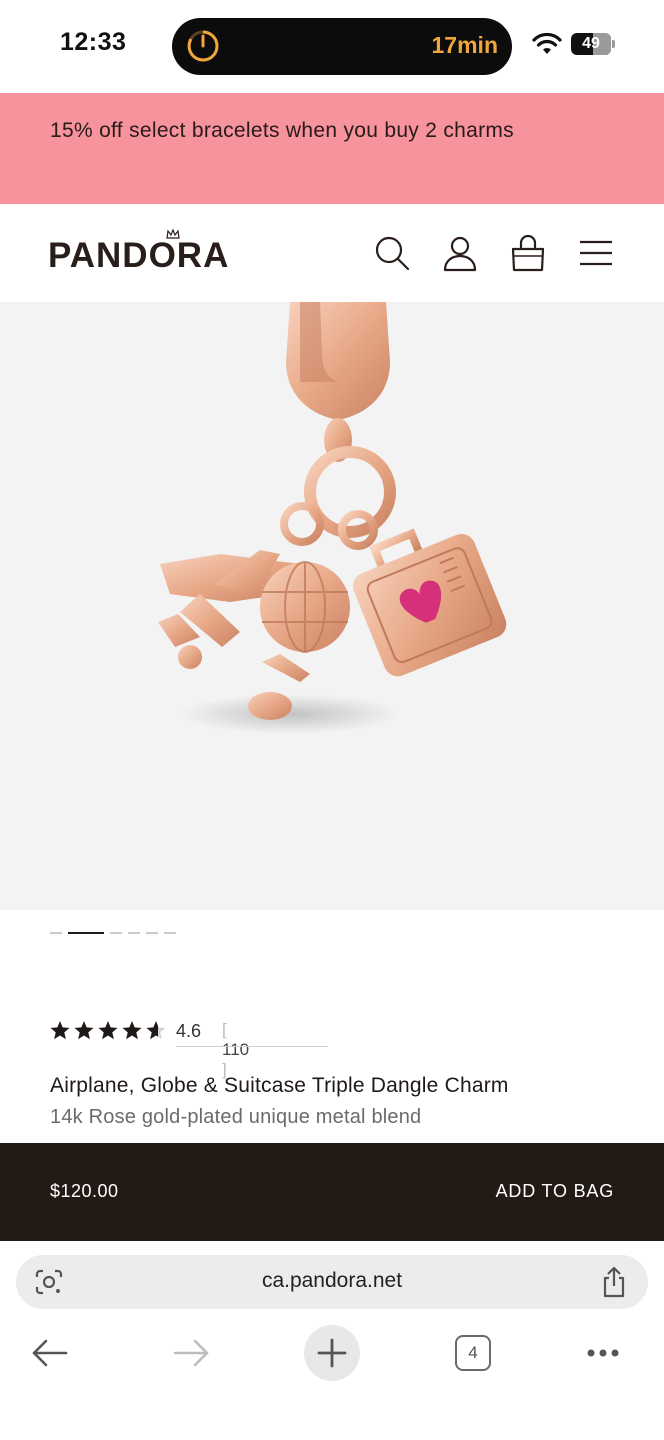 Image resolution: width=664 pixels, height=1440 pixels. Describe the element at coordinates (613, 44) in the screenshot. I see `battery-cap` at that location.